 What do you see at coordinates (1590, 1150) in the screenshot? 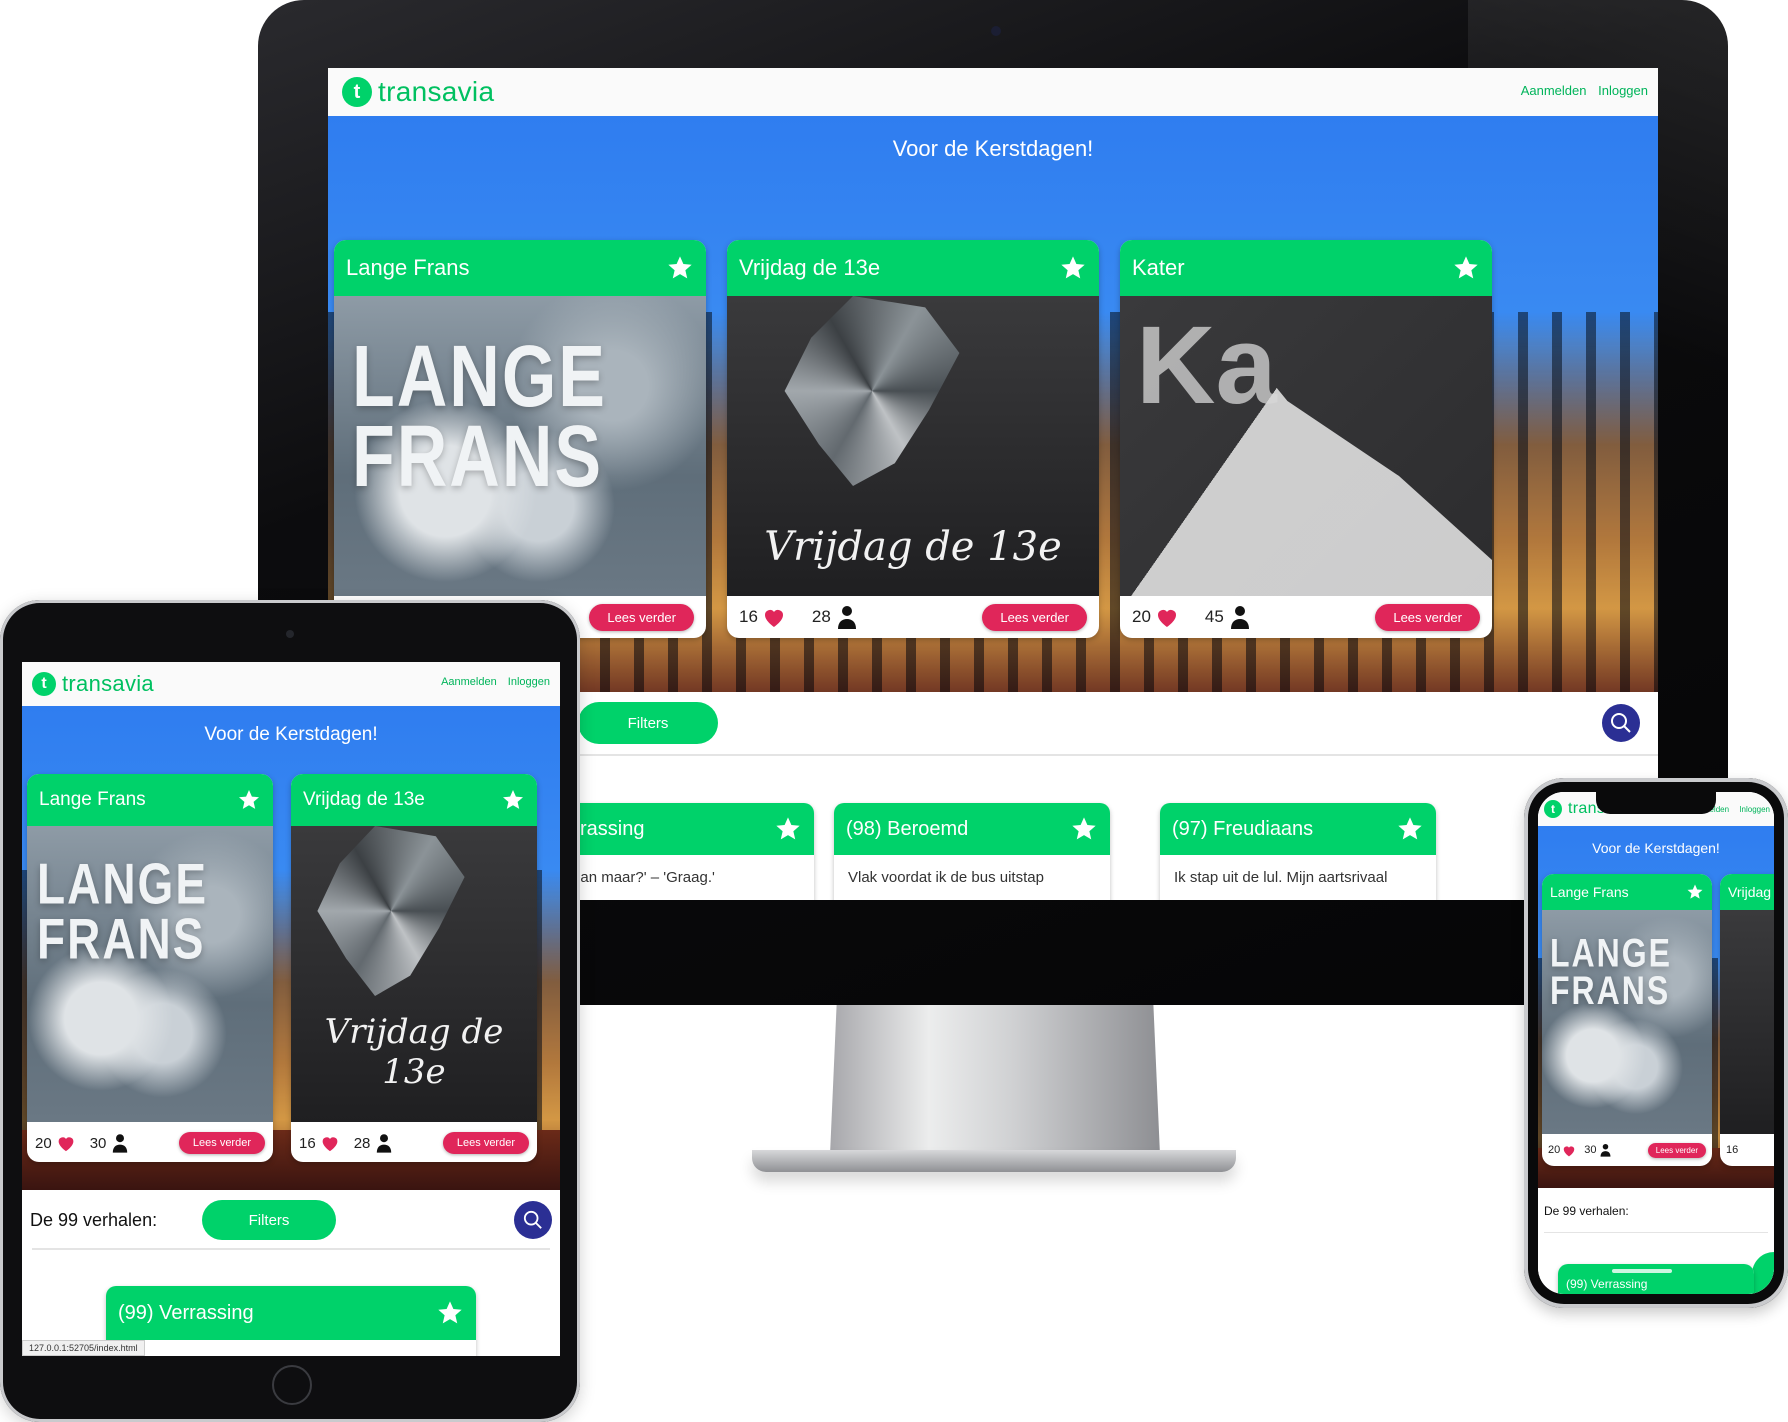
I see `readers-count: 30` at bounding box center [1590, 1150].